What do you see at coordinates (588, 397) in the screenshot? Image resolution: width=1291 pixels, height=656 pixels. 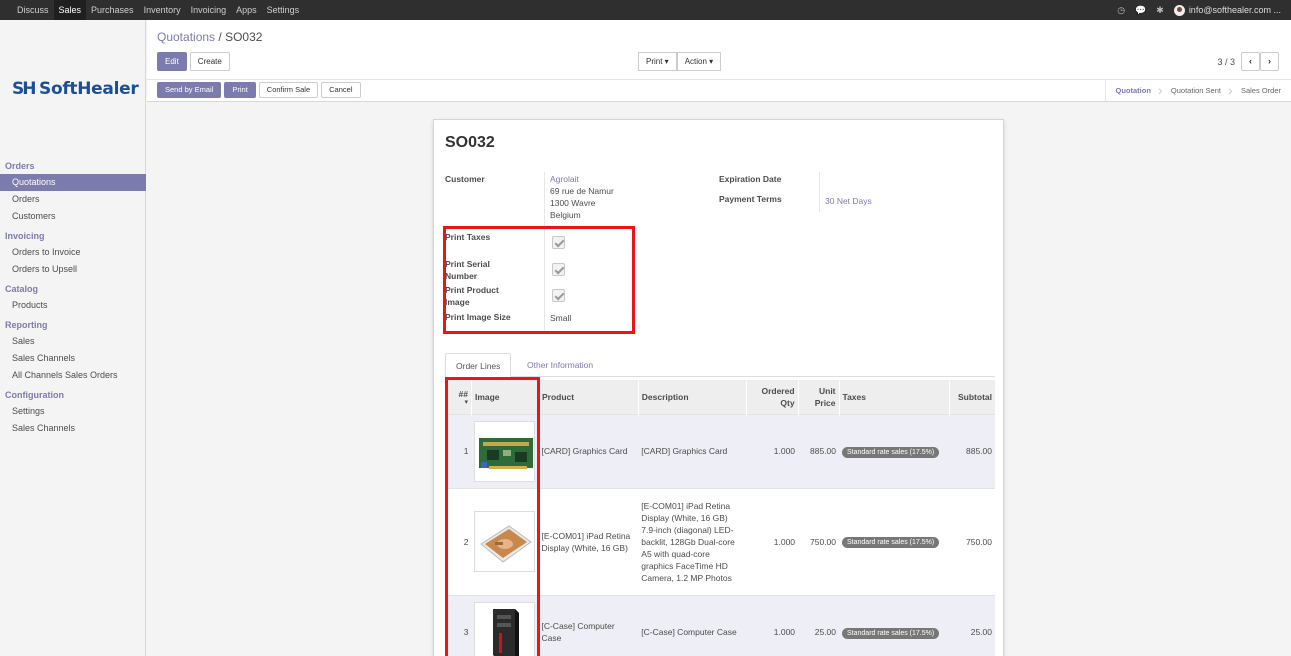 I see `column-header-product: Product` at bounding box center [588, 397].